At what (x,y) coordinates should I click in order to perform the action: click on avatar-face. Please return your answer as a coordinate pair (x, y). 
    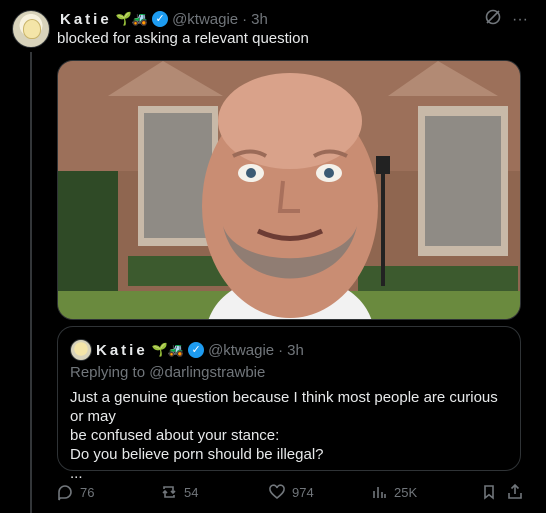
    Looking at the image, I should click on (32, 29).